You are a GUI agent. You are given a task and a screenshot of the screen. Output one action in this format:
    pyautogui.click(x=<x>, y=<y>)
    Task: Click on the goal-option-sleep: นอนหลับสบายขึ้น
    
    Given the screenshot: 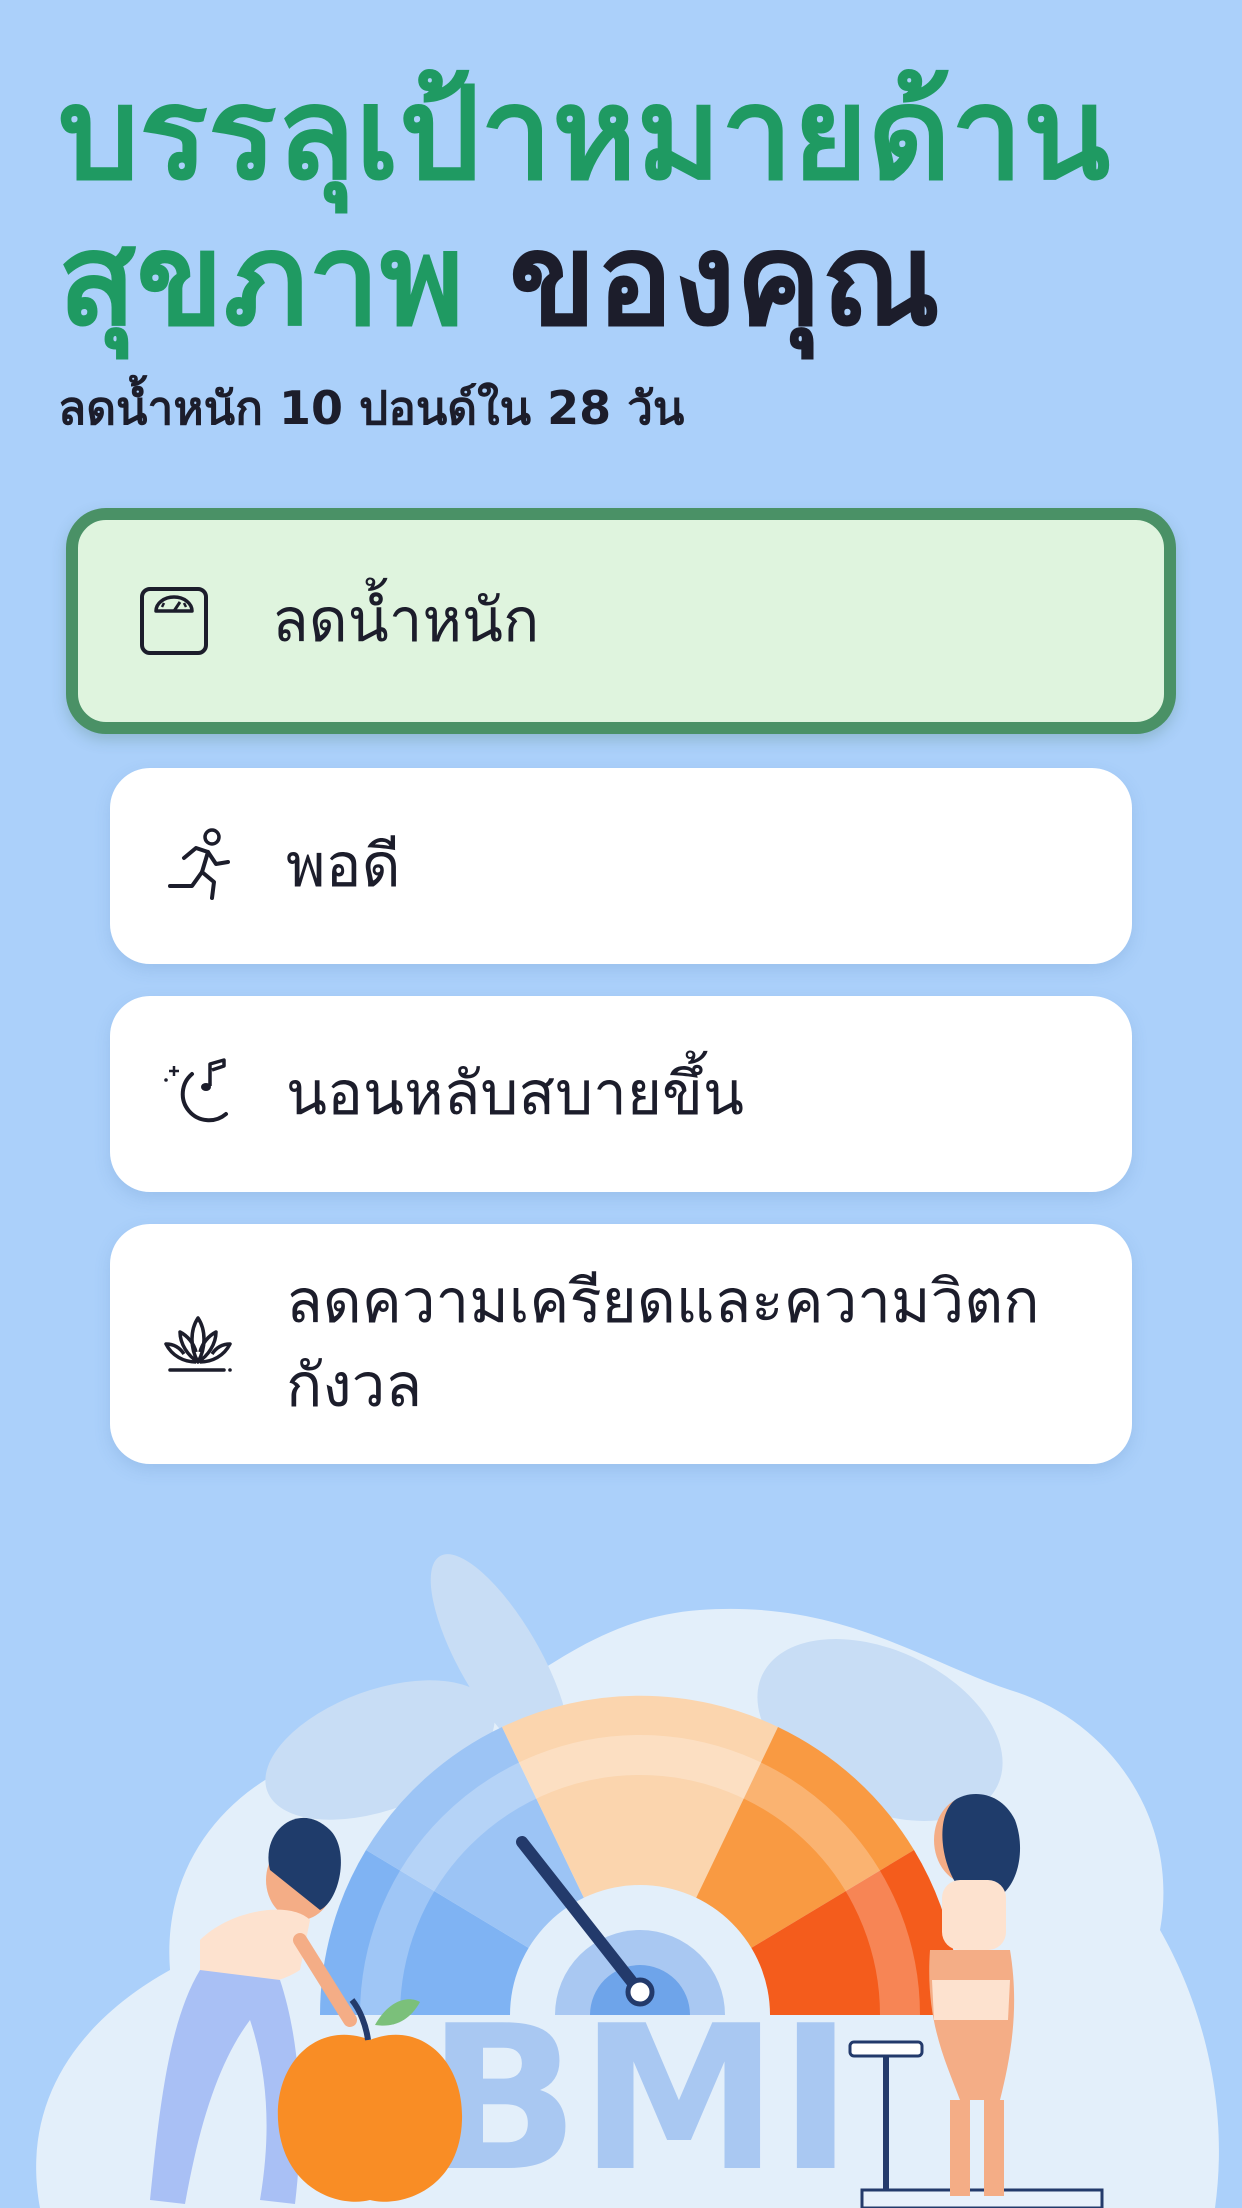 What is the action you would take?
    pyautogui.click(x=621, y=1094)
    